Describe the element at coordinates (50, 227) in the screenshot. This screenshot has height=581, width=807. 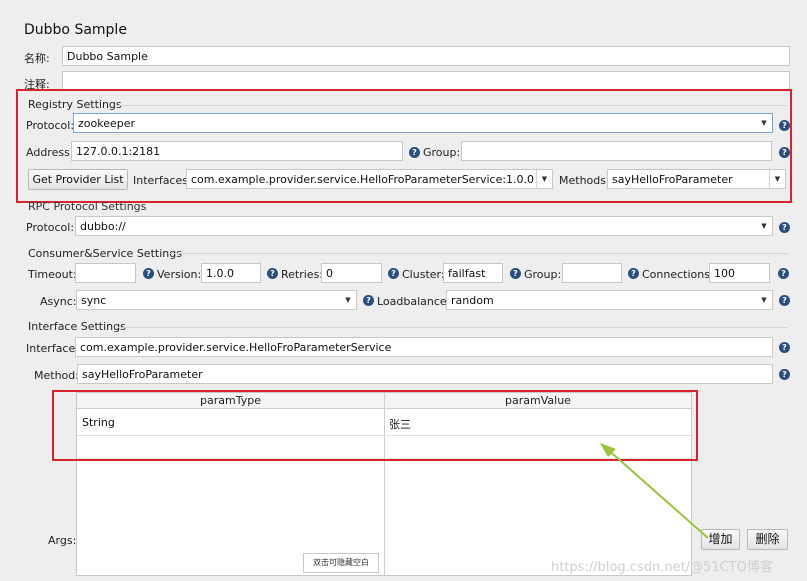
I see `rpc-protocol-label: Protocol:` at that location.